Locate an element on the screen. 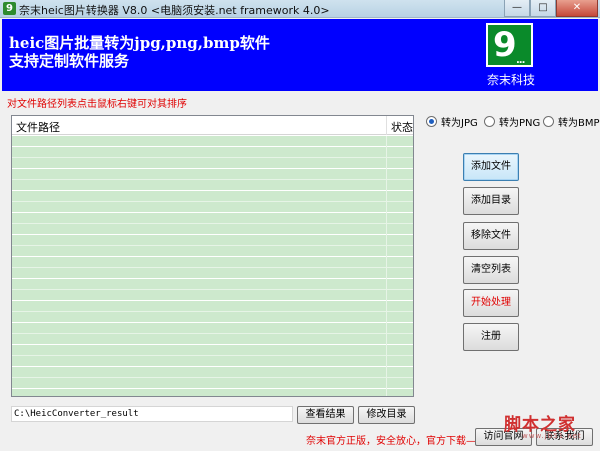  change-directory-button: 修改目录 is located at coordinates (386, 415).